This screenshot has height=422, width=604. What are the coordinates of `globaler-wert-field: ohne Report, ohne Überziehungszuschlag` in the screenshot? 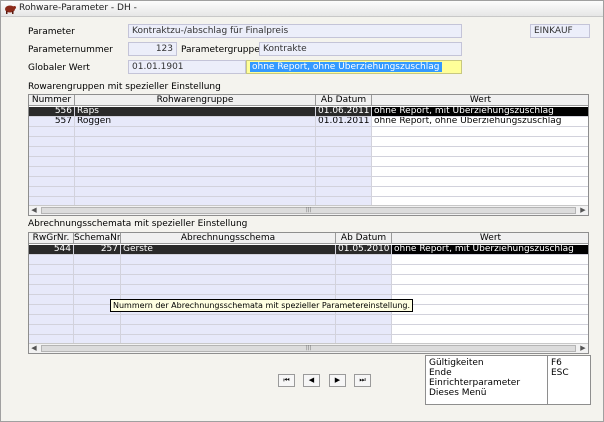 It's located at (354, 67).